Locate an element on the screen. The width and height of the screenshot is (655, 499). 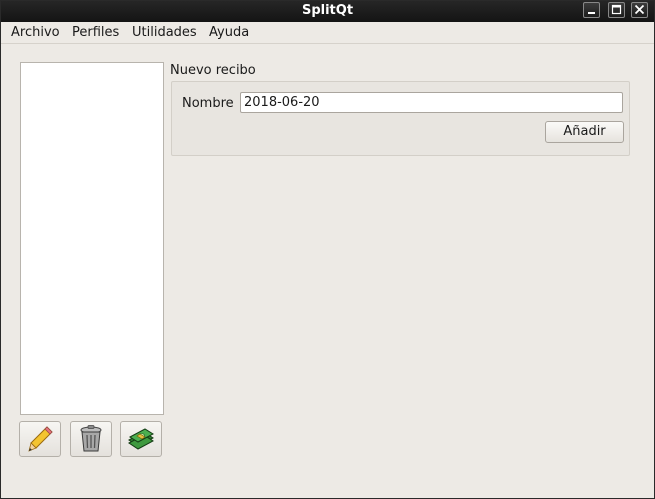
delete-button is located at coordinates (91, 439).